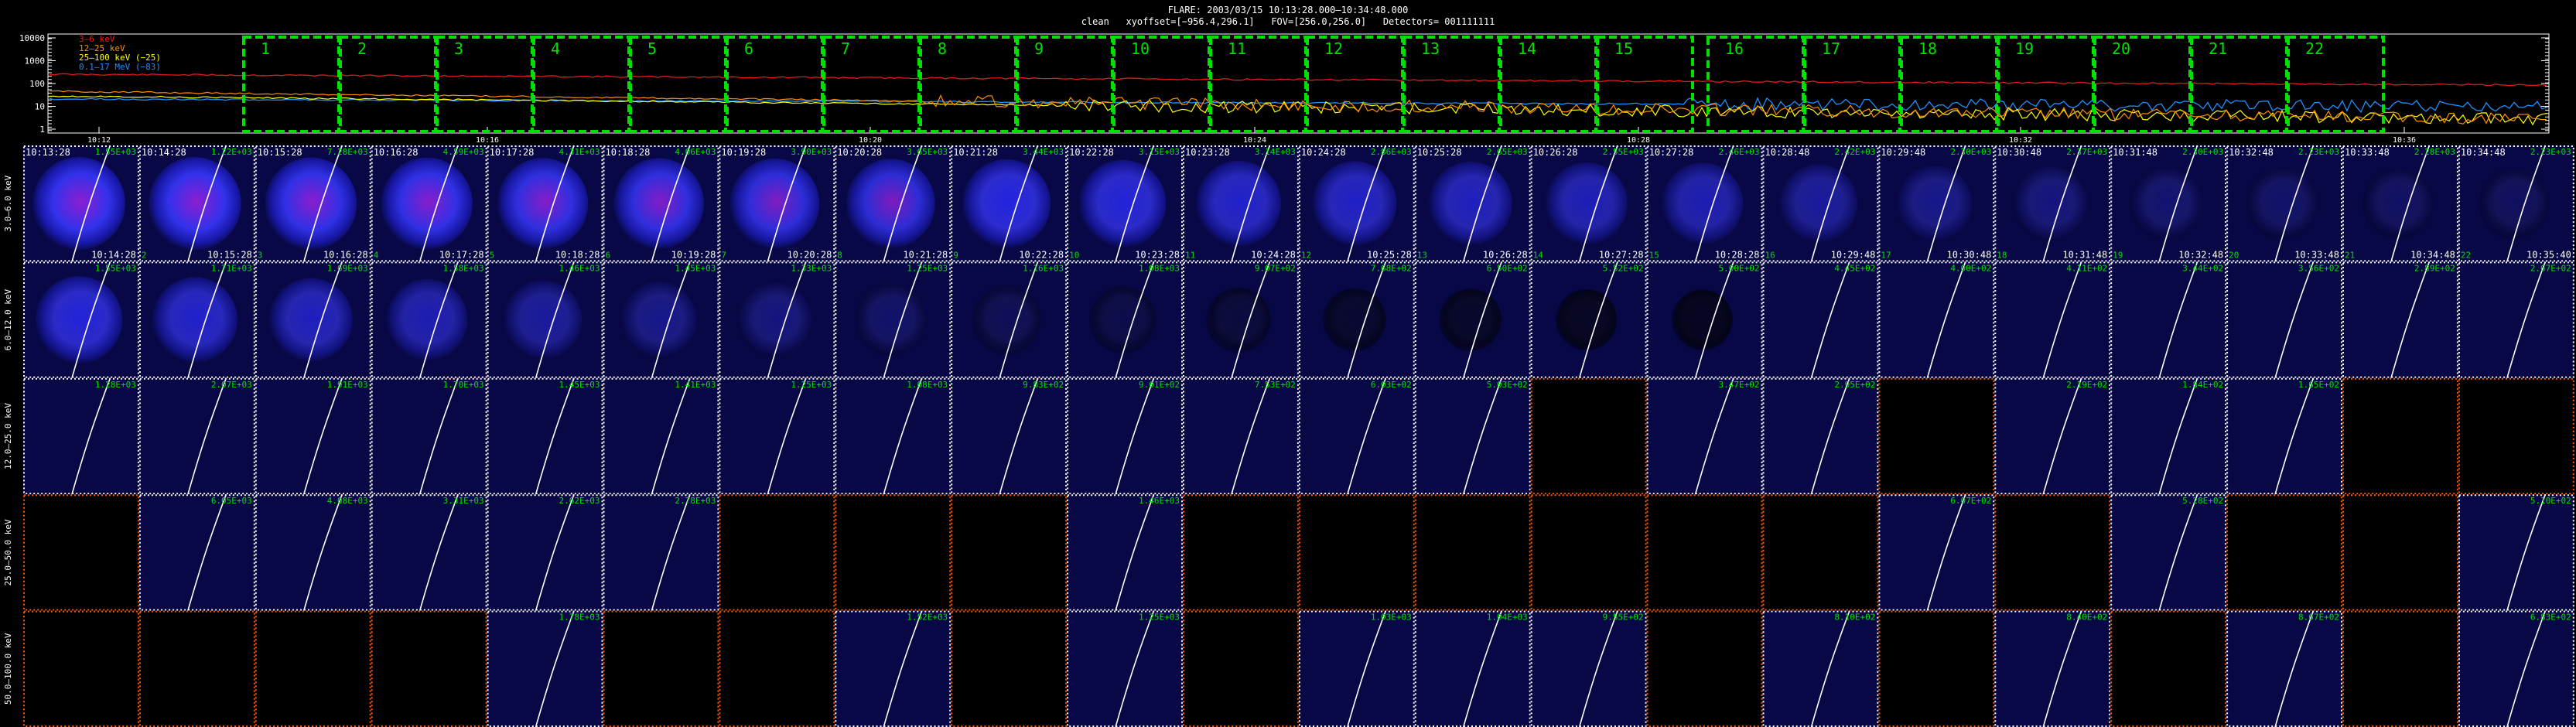  Describe the element at coordinates (2086, 152) in the screenshot. I see `cell-peak-value: 2.37E+03` at that location.